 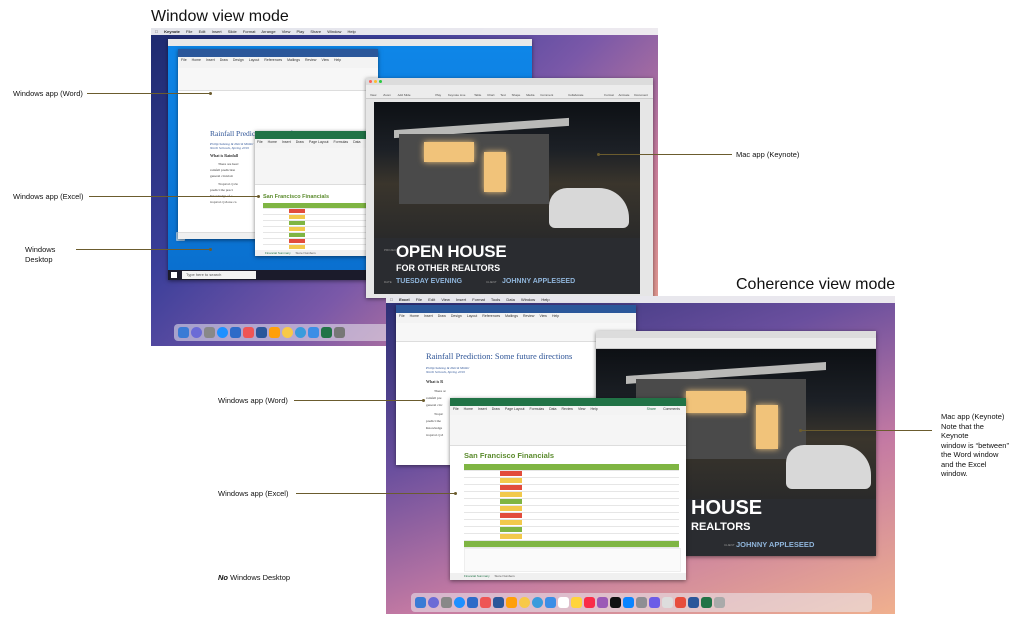 What do you see at coordinates (419, 299) in the screenshot?
I see `menu-file: File` at bounding box center [419, 299].